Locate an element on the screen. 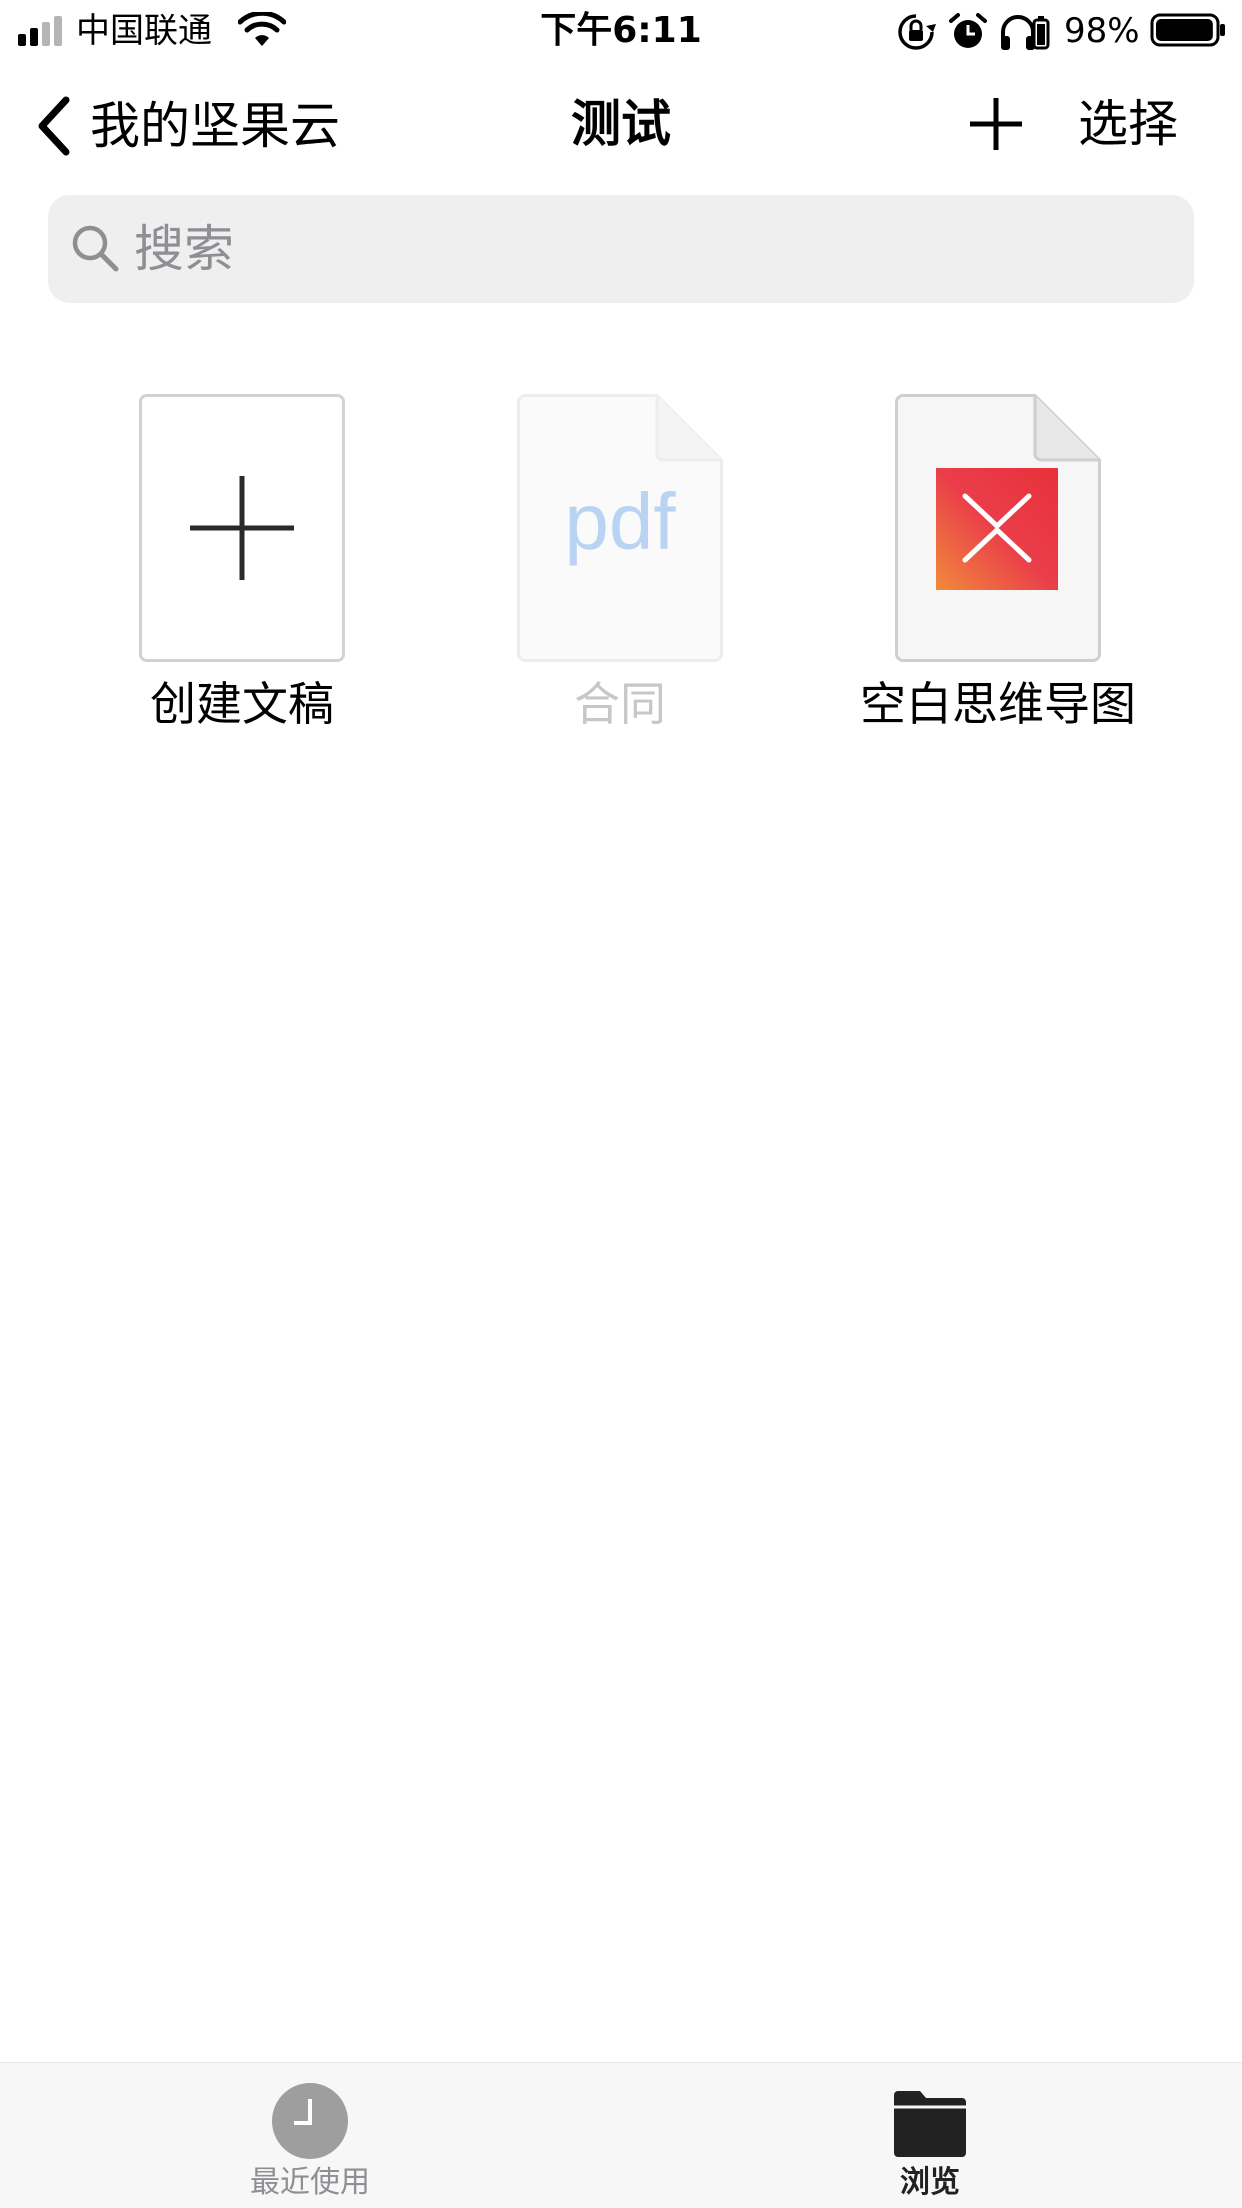 This screenshot has height=2208, width=1242. blank-mindmap-item: 空白思维导图 is located at coordinates (998, 565).